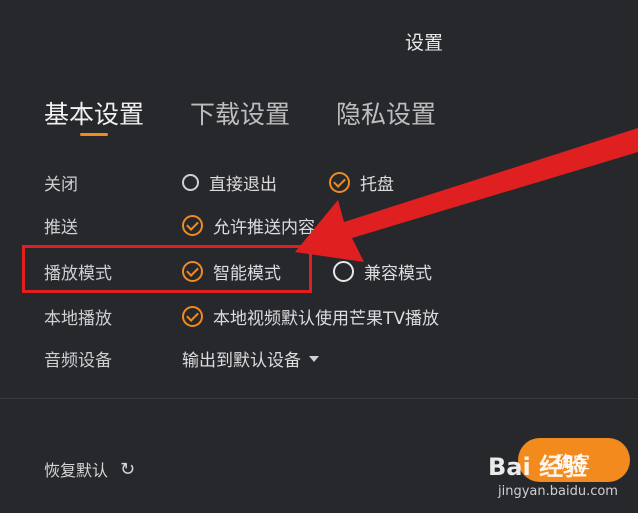 This screenshot has height=513, width=638. I want to click on baidu-watermark-url: jingyan.baidu.com, so click(558, 491).